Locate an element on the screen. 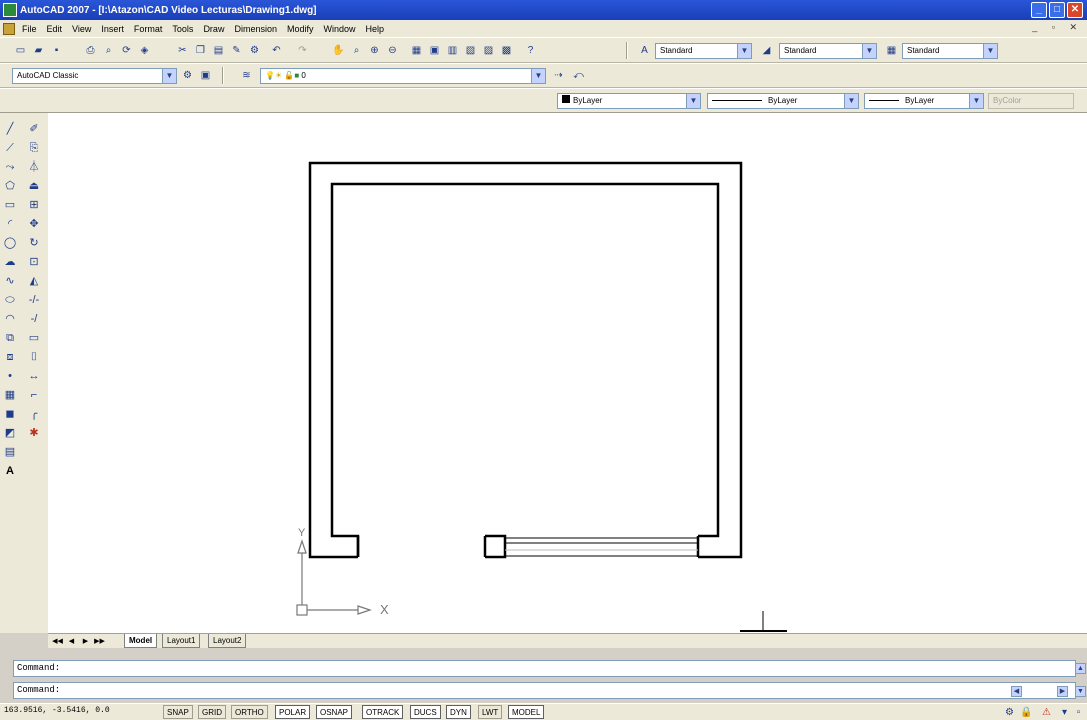 Image resolution: width=1087 pixels, height=720 pixels. minimize-button: _ is located at coordinates (1039, 10).